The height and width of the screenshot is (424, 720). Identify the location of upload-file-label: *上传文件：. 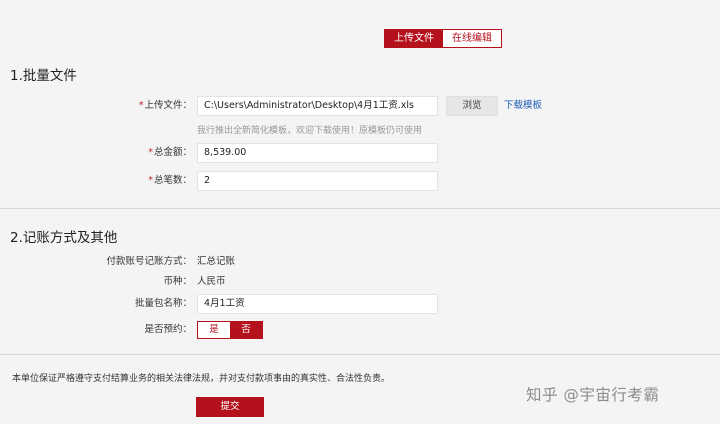
(132, 106).